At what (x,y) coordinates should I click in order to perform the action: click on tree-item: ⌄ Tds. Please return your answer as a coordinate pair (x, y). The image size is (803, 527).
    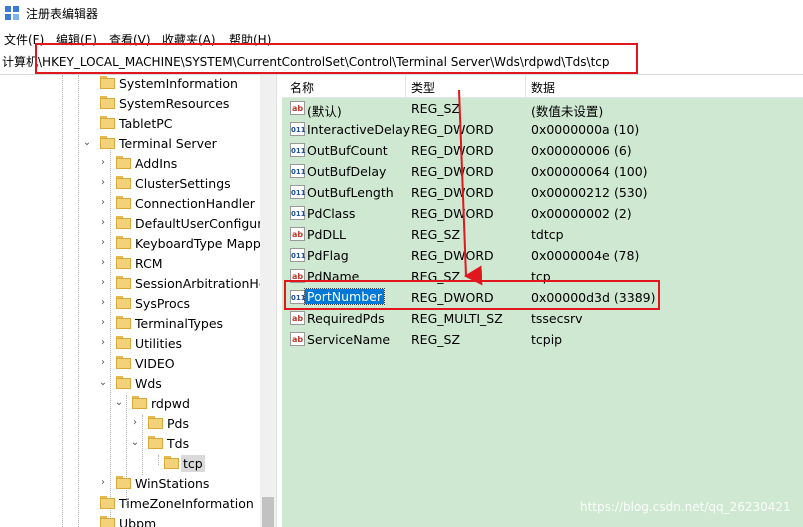
    Looking at the image, I should click on (130, 444).